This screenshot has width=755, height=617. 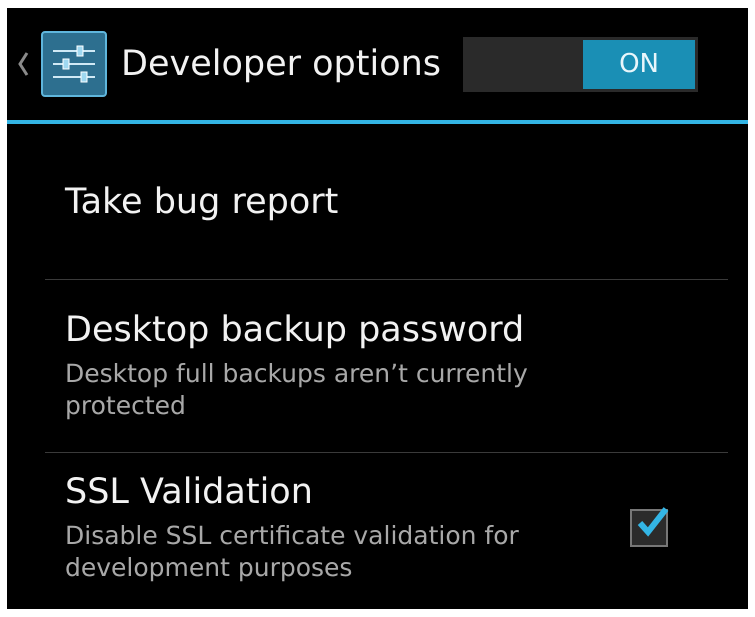 What do you see at coordinates (23, 64) in the screenshot?
I see `back-icon` at bounding box center [23, 64].